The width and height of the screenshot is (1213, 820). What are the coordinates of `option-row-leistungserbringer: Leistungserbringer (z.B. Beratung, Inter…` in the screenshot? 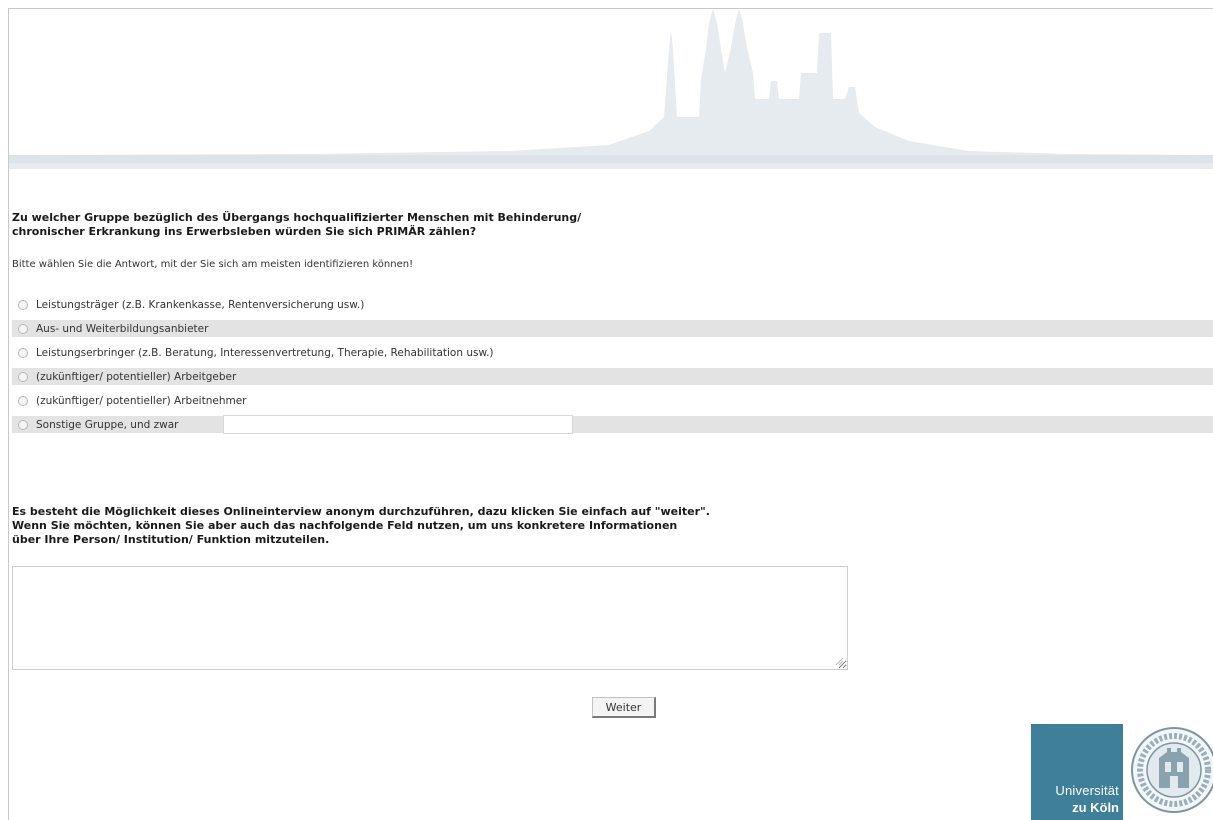 It's located at (612, 352).